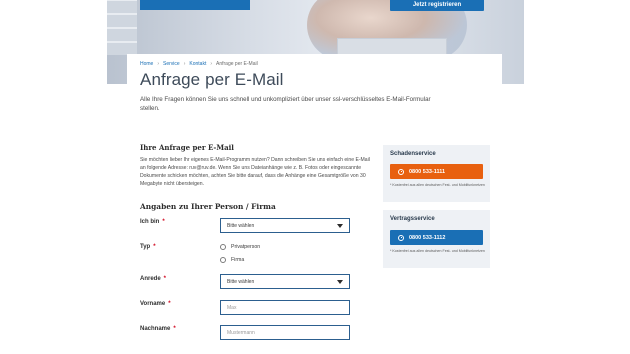 Image resolution: width=630 pixels, height=354 pixels. I want to click on vertragsservice-title: Vertragsservice, so click(412, 219).